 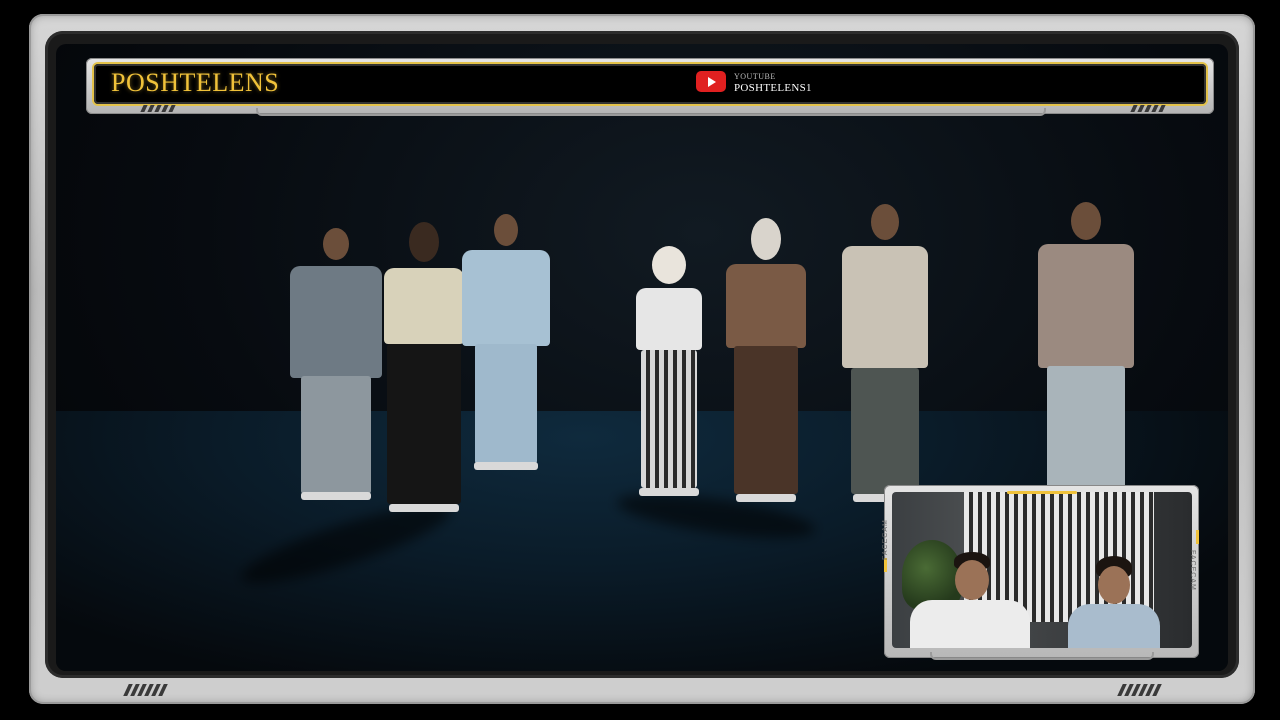 What do you see at coordinates (711, 81) in the screenshot?
I see `youtube-icon` at bounding box center [711, 81].